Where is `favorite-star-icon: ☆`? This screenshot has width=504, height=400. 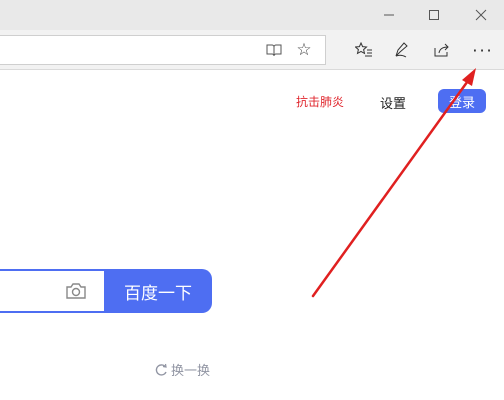 favorite-star-icon: ☆ is located at coordinates (304, 50).